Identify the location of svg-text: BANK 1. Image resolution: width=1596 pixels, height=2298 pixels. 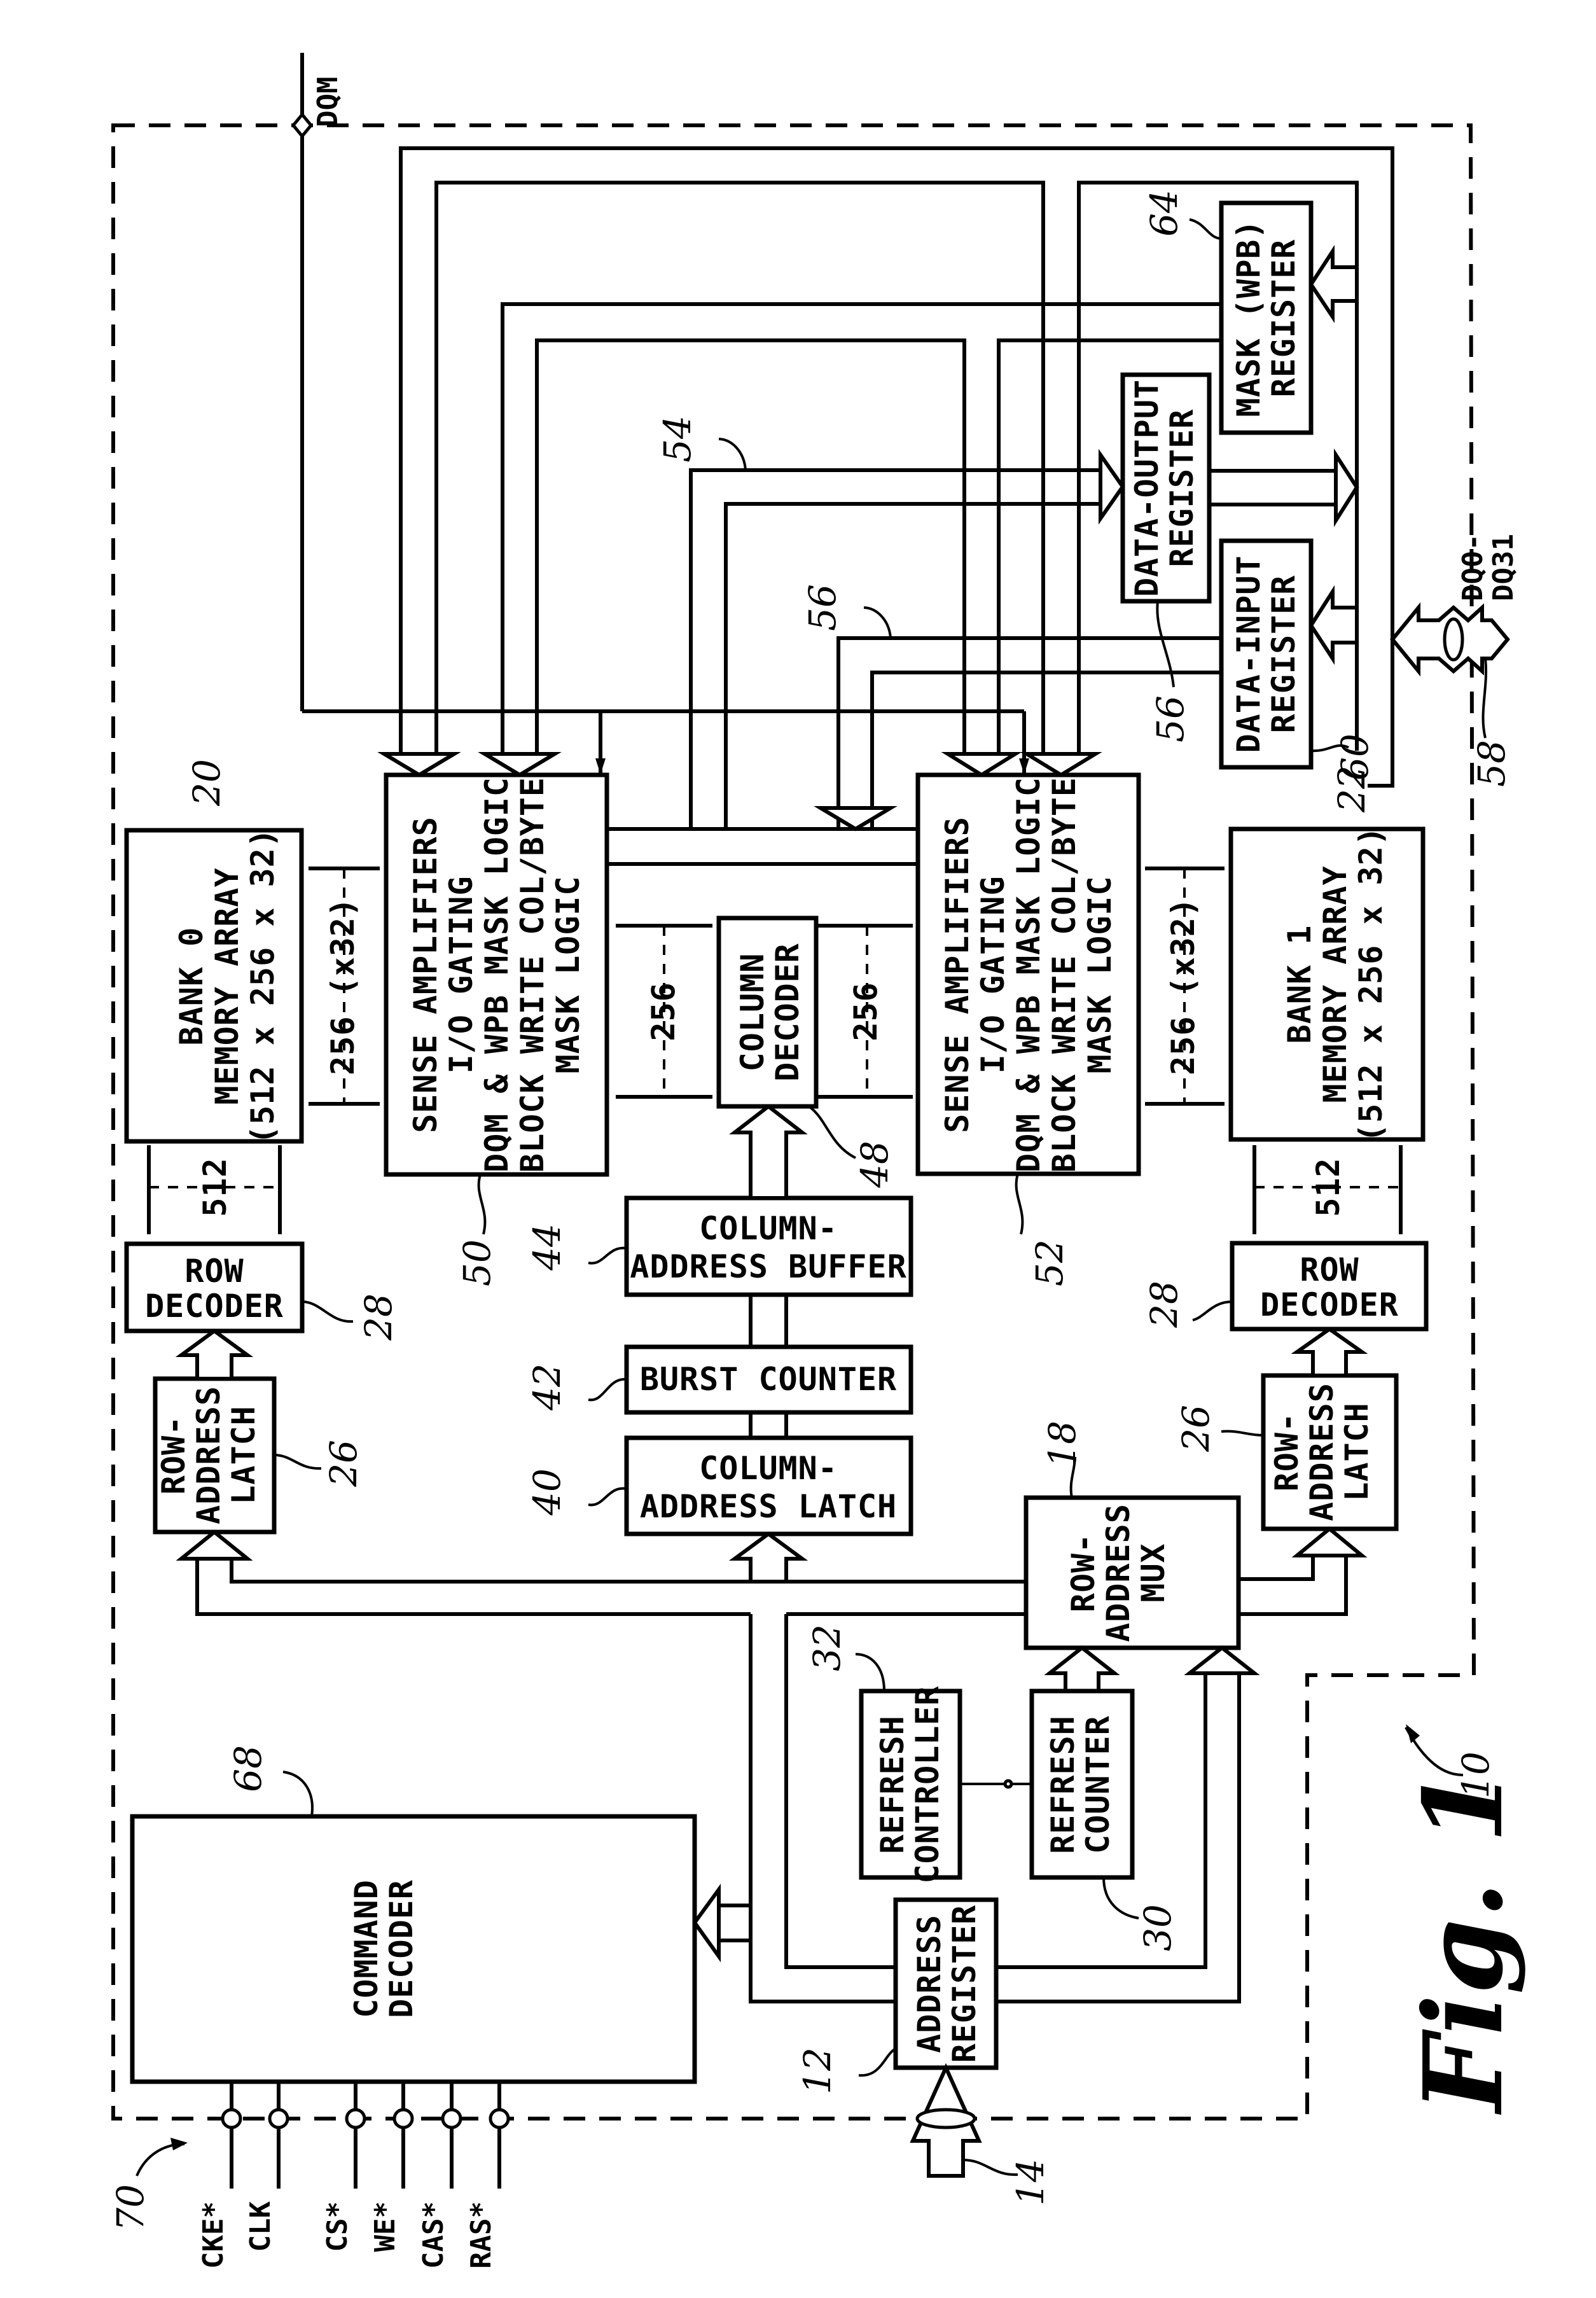
(1299, 984).